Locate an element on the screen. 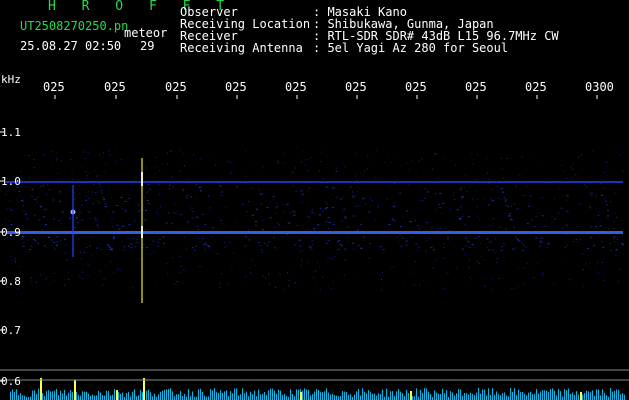  meteor-spike is located at coordinates (117, 395).